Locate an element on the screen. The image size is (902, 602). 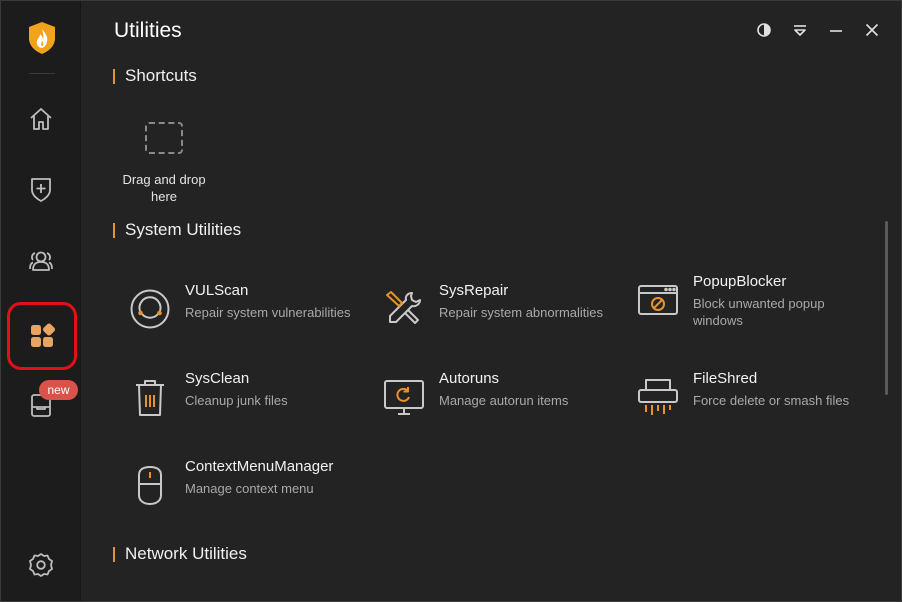
home-icon is located at coordinates (41, 119).